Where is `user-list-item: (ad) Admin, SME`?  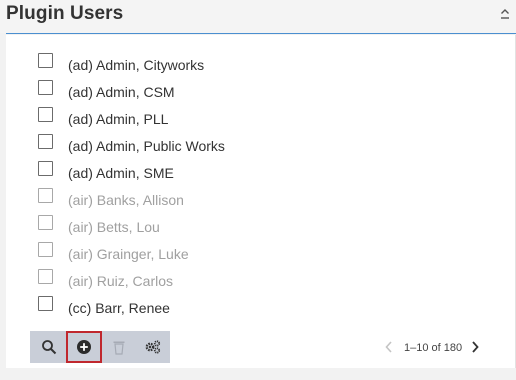
user-list-item: (ad) Admin, SME is located at coordinates (260, 172).